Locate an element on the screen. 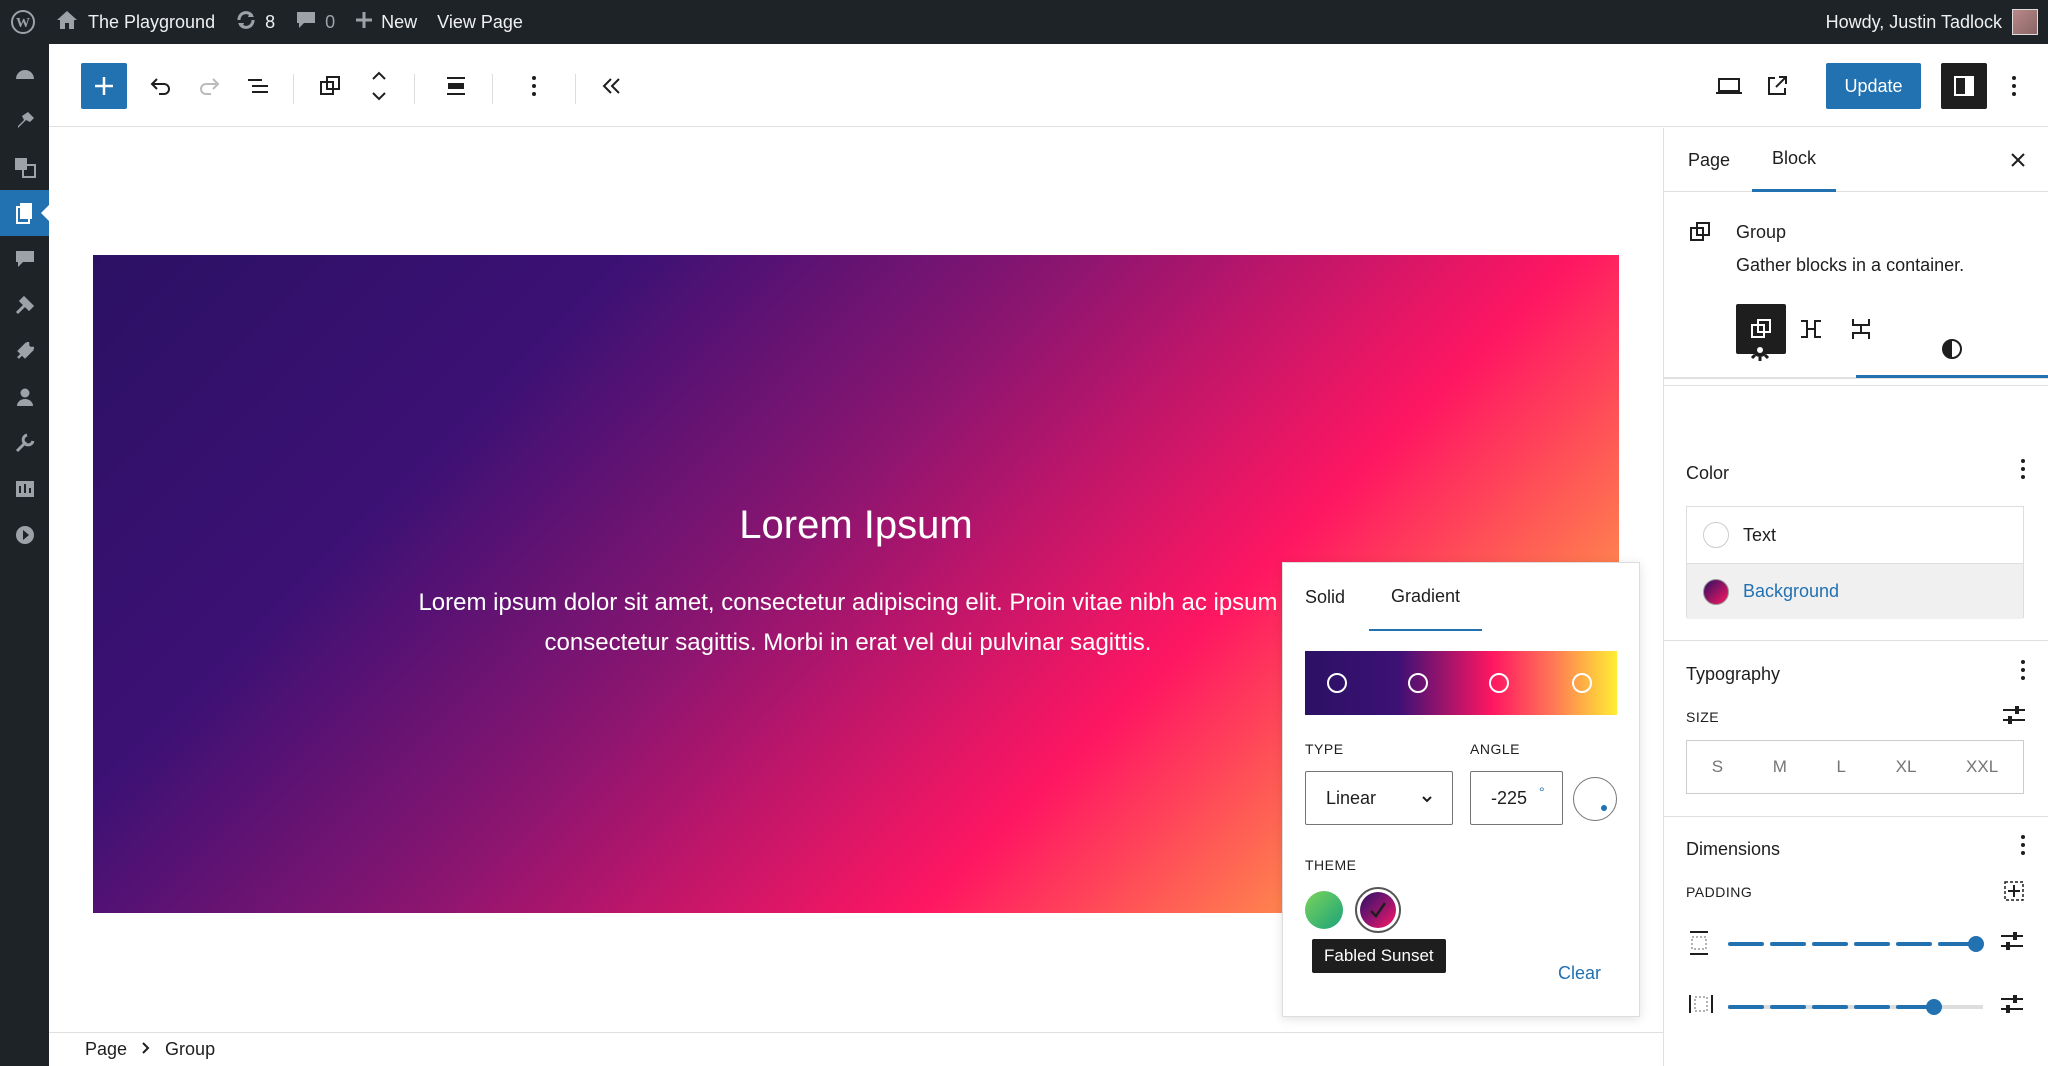 The width and height of the screenshot is (2048, 1066). comments-link: 0 is located at coordinates (315, 22).